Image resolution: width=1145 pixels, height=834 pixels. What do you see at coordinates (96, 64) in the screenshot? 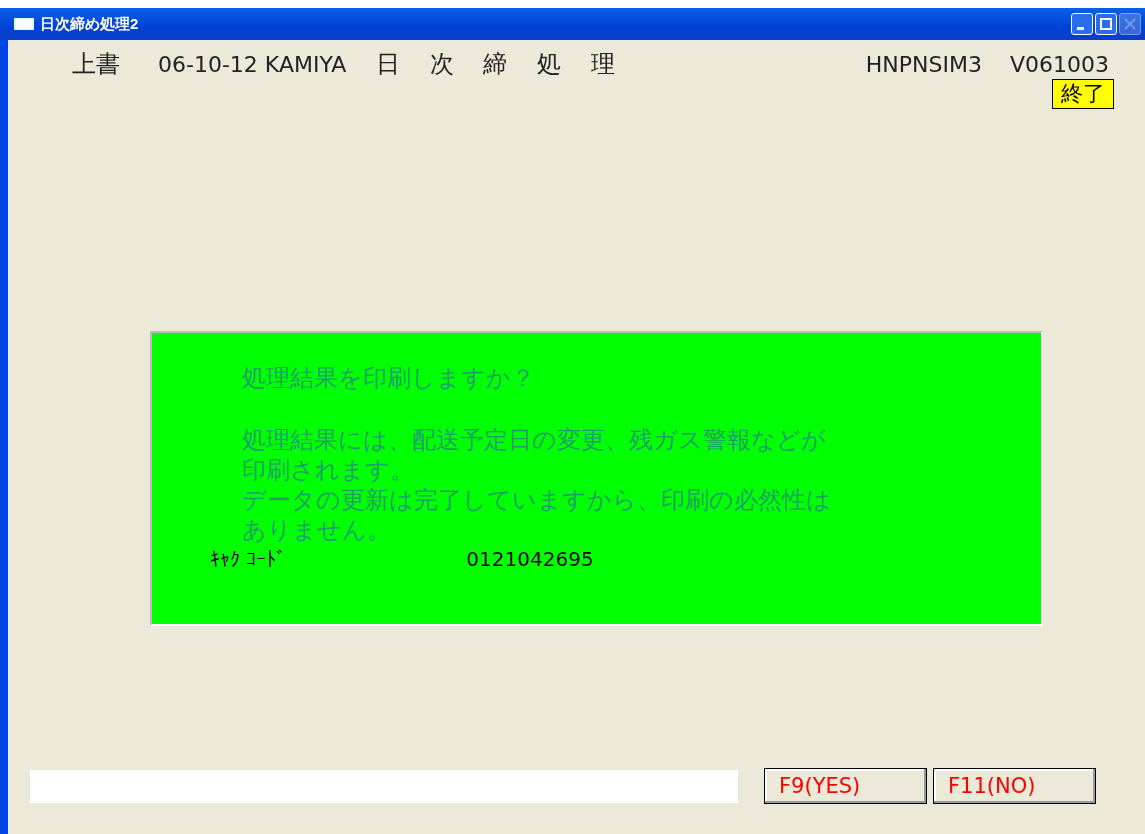
I see `mode-label: 上書` at bounding box center [96, 64].